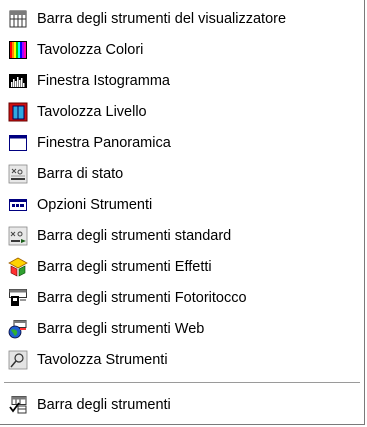 The width and height of the screenshot is (367, 427). Describe the element at coordinates (182, 142) in the screenshot. I see `menu-item-overview-window: Finestra Panoramica` at that location.